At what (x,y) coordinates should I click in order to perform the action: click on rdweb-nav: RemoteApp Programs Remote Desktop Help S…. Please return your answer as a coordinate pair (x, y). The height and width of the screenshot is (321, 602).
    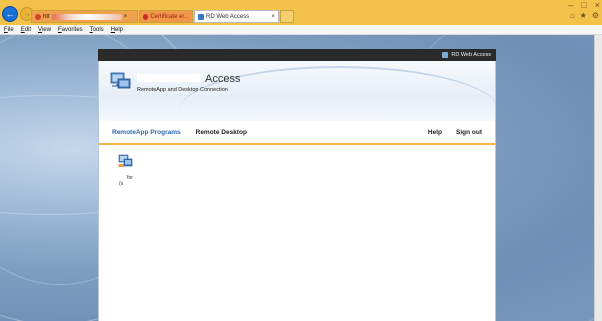
    Looking at the image, I should click on (297, 133).